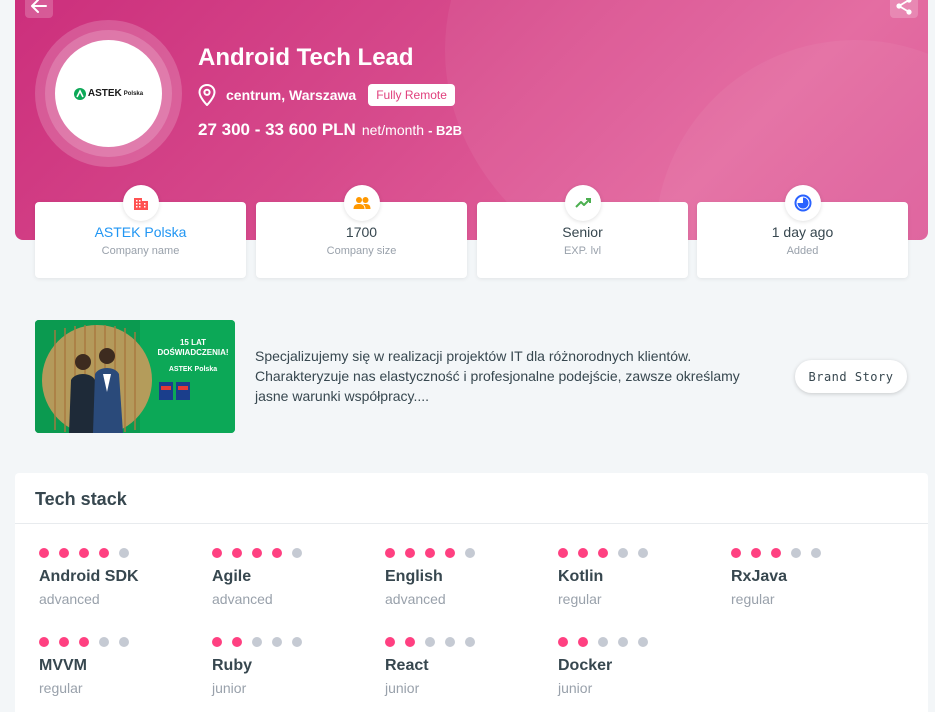 The image size is (935, 712). What do you see at coordinates (445, 130) in the screenshot?
I see `salary-contract-type: - B2B` at bounding box center [445, 130].